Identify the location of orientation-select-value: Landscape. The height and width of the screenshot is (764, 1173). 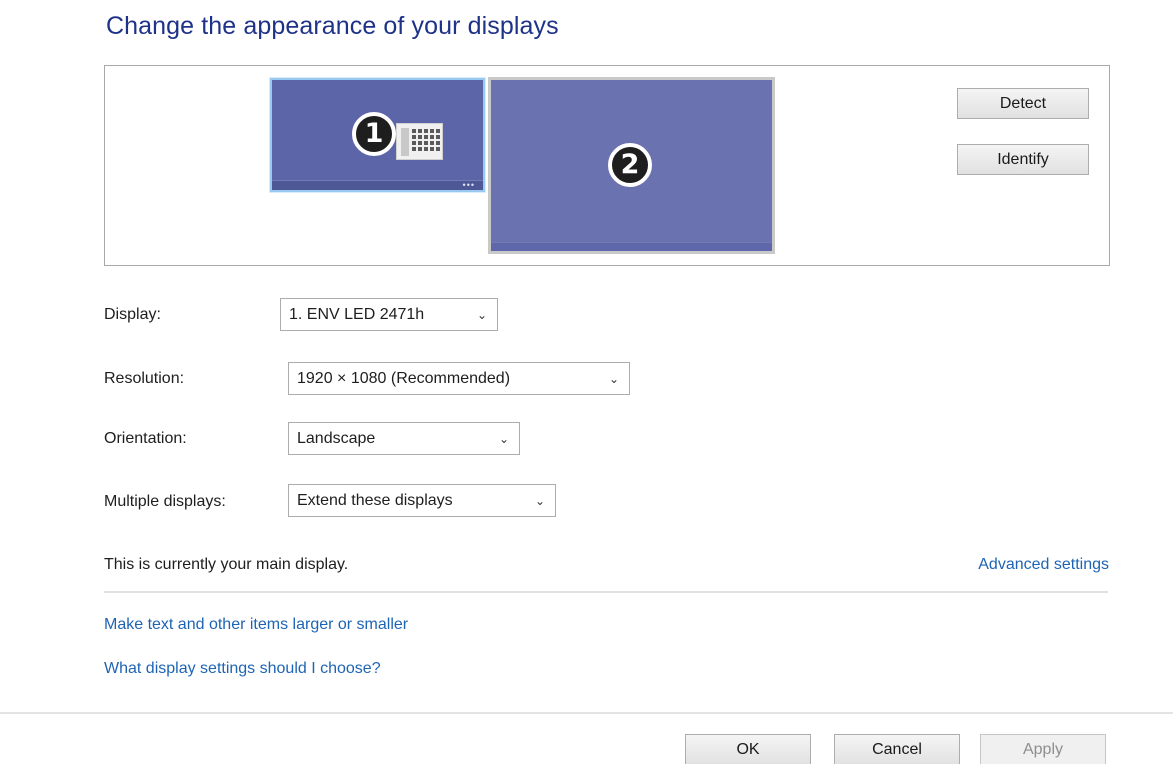
(336, 438).